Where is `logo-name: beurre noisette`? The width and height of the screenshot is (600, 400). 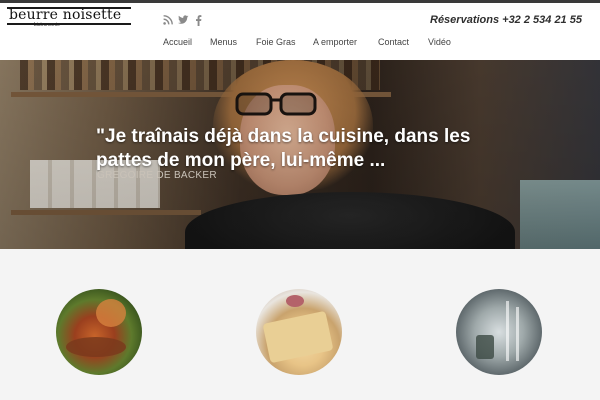 logo-name: beurre noisette is located at coordinates (65, 15).